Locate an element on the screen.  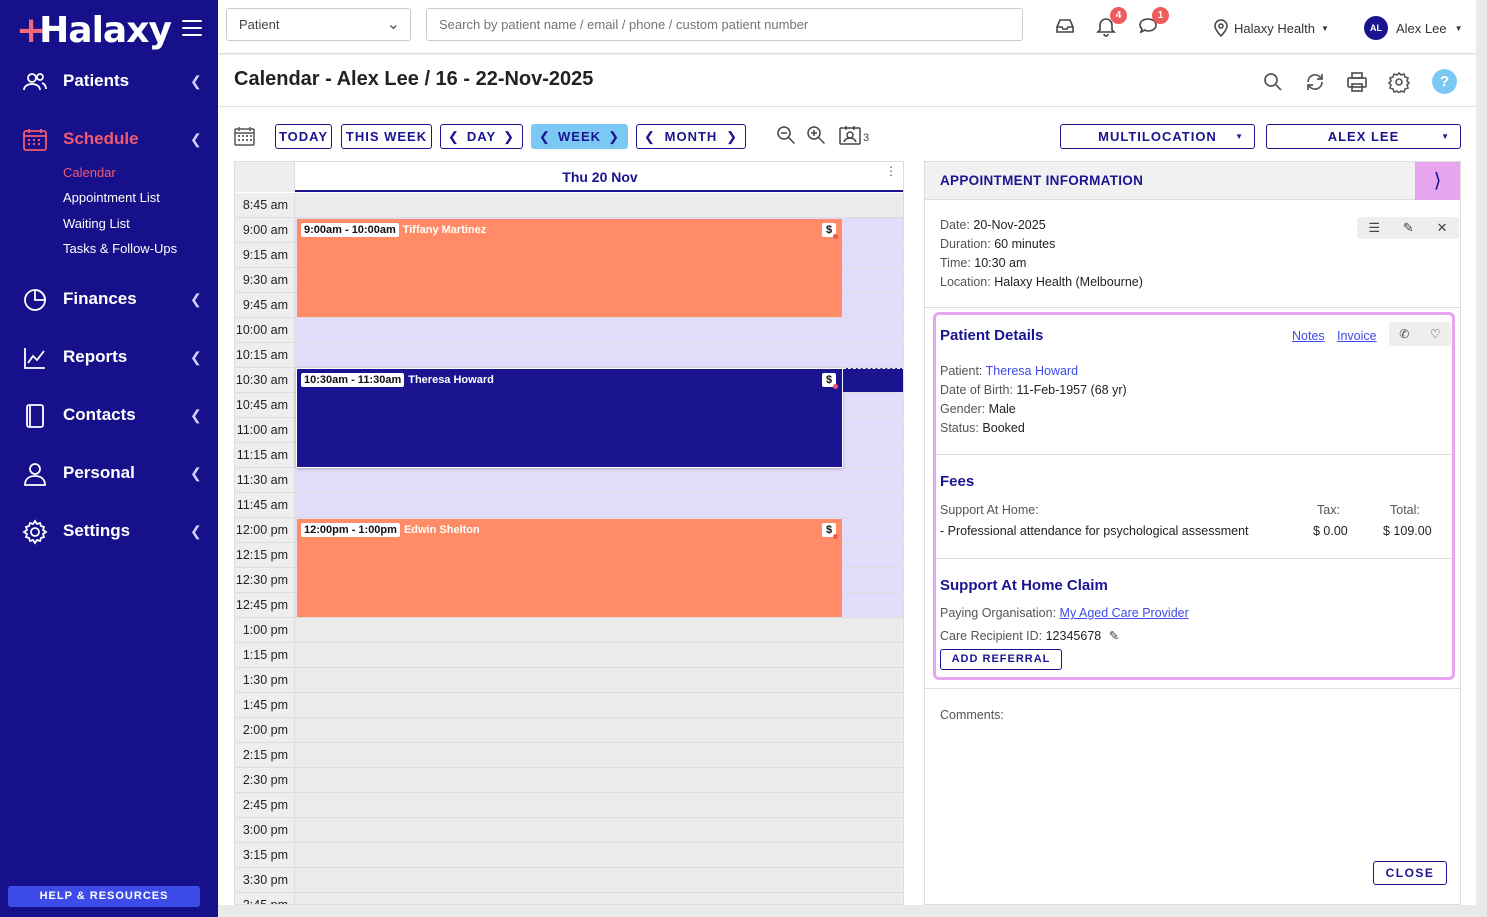
close-button: CLOSE is located at coordinates (1410, 873).